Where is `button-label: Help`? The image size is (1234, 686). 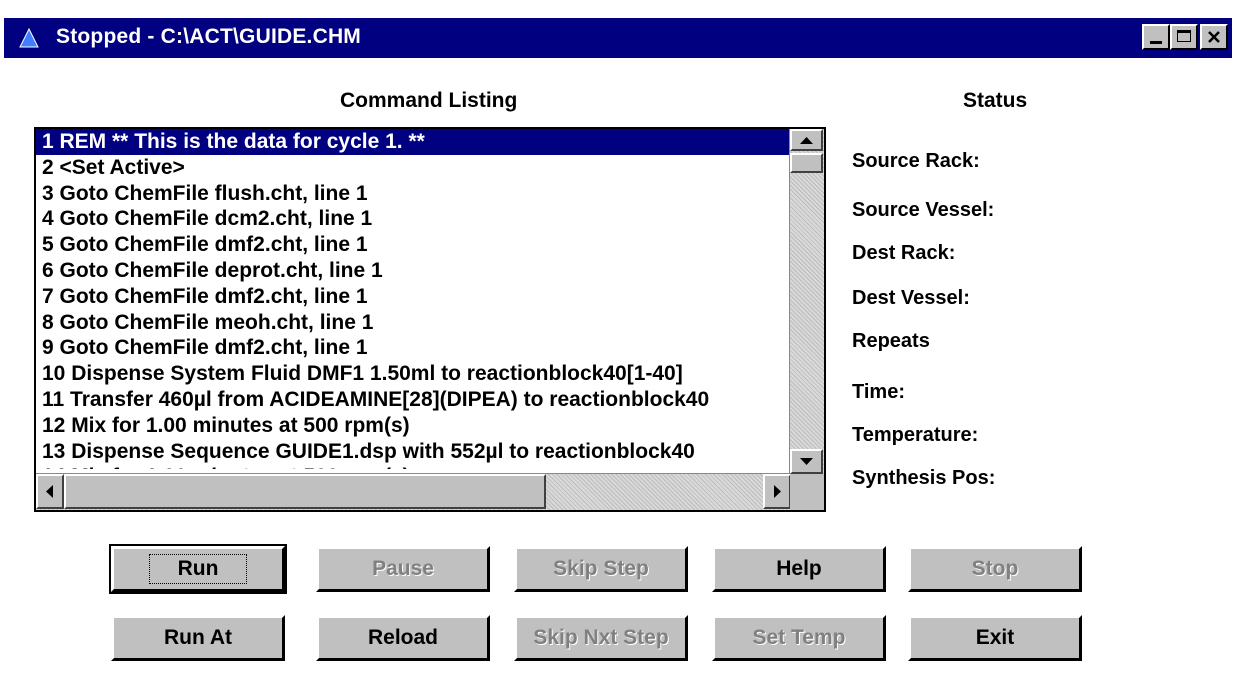
button-label: Help is located at coordinates (799, 568).